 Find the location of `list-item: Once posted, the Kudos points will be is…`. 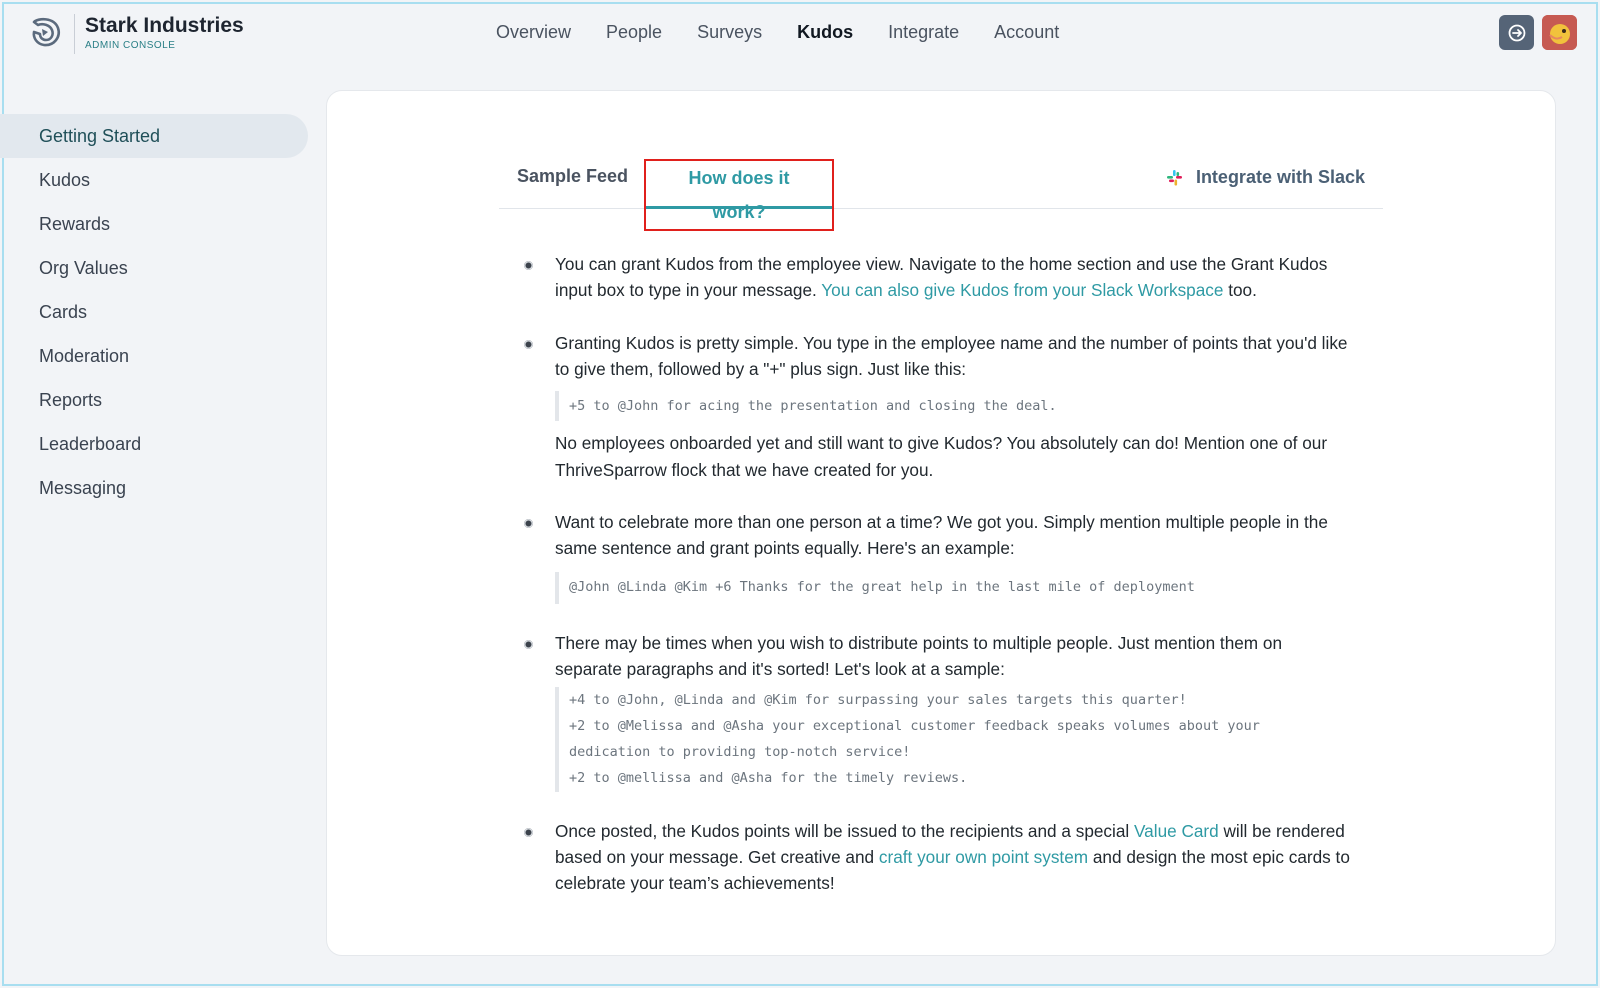

list-item: Once posted, the Kudos points will be is… is located at coordinates (937, 857).